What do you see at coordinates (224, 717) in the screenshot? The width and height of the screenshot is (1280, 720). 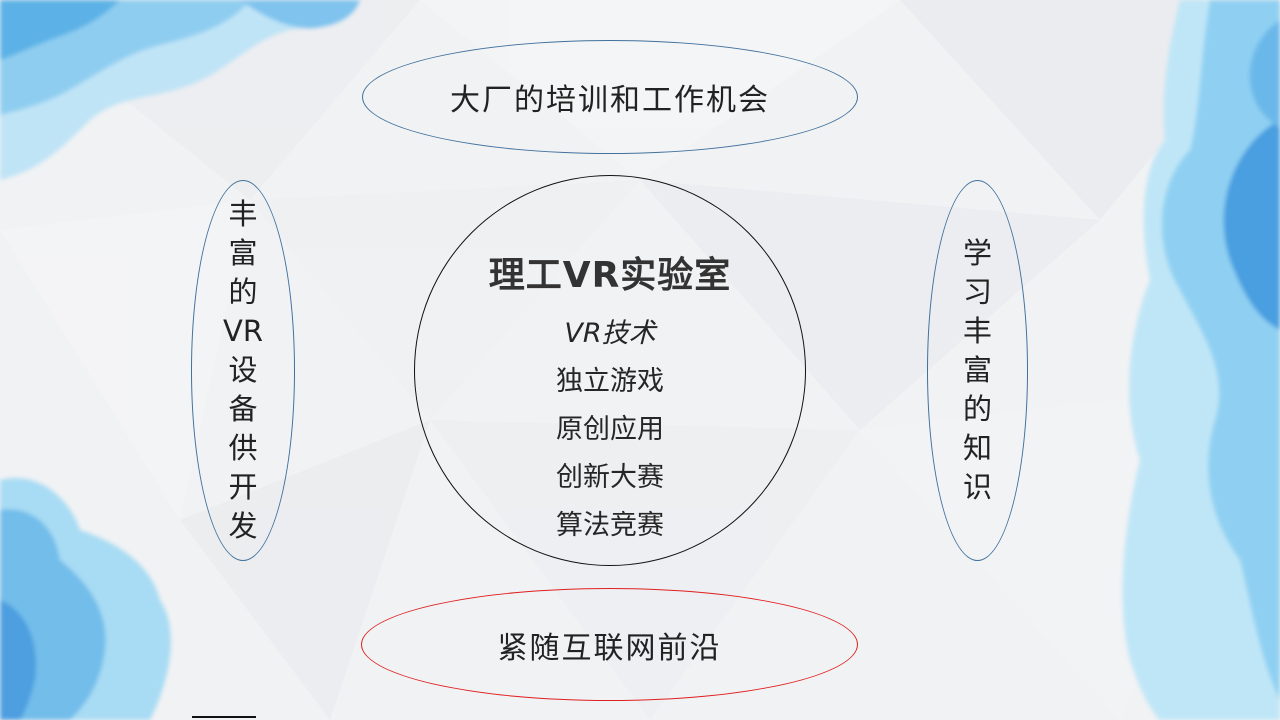 I see `divider-line` at bounding box center [224, 717].